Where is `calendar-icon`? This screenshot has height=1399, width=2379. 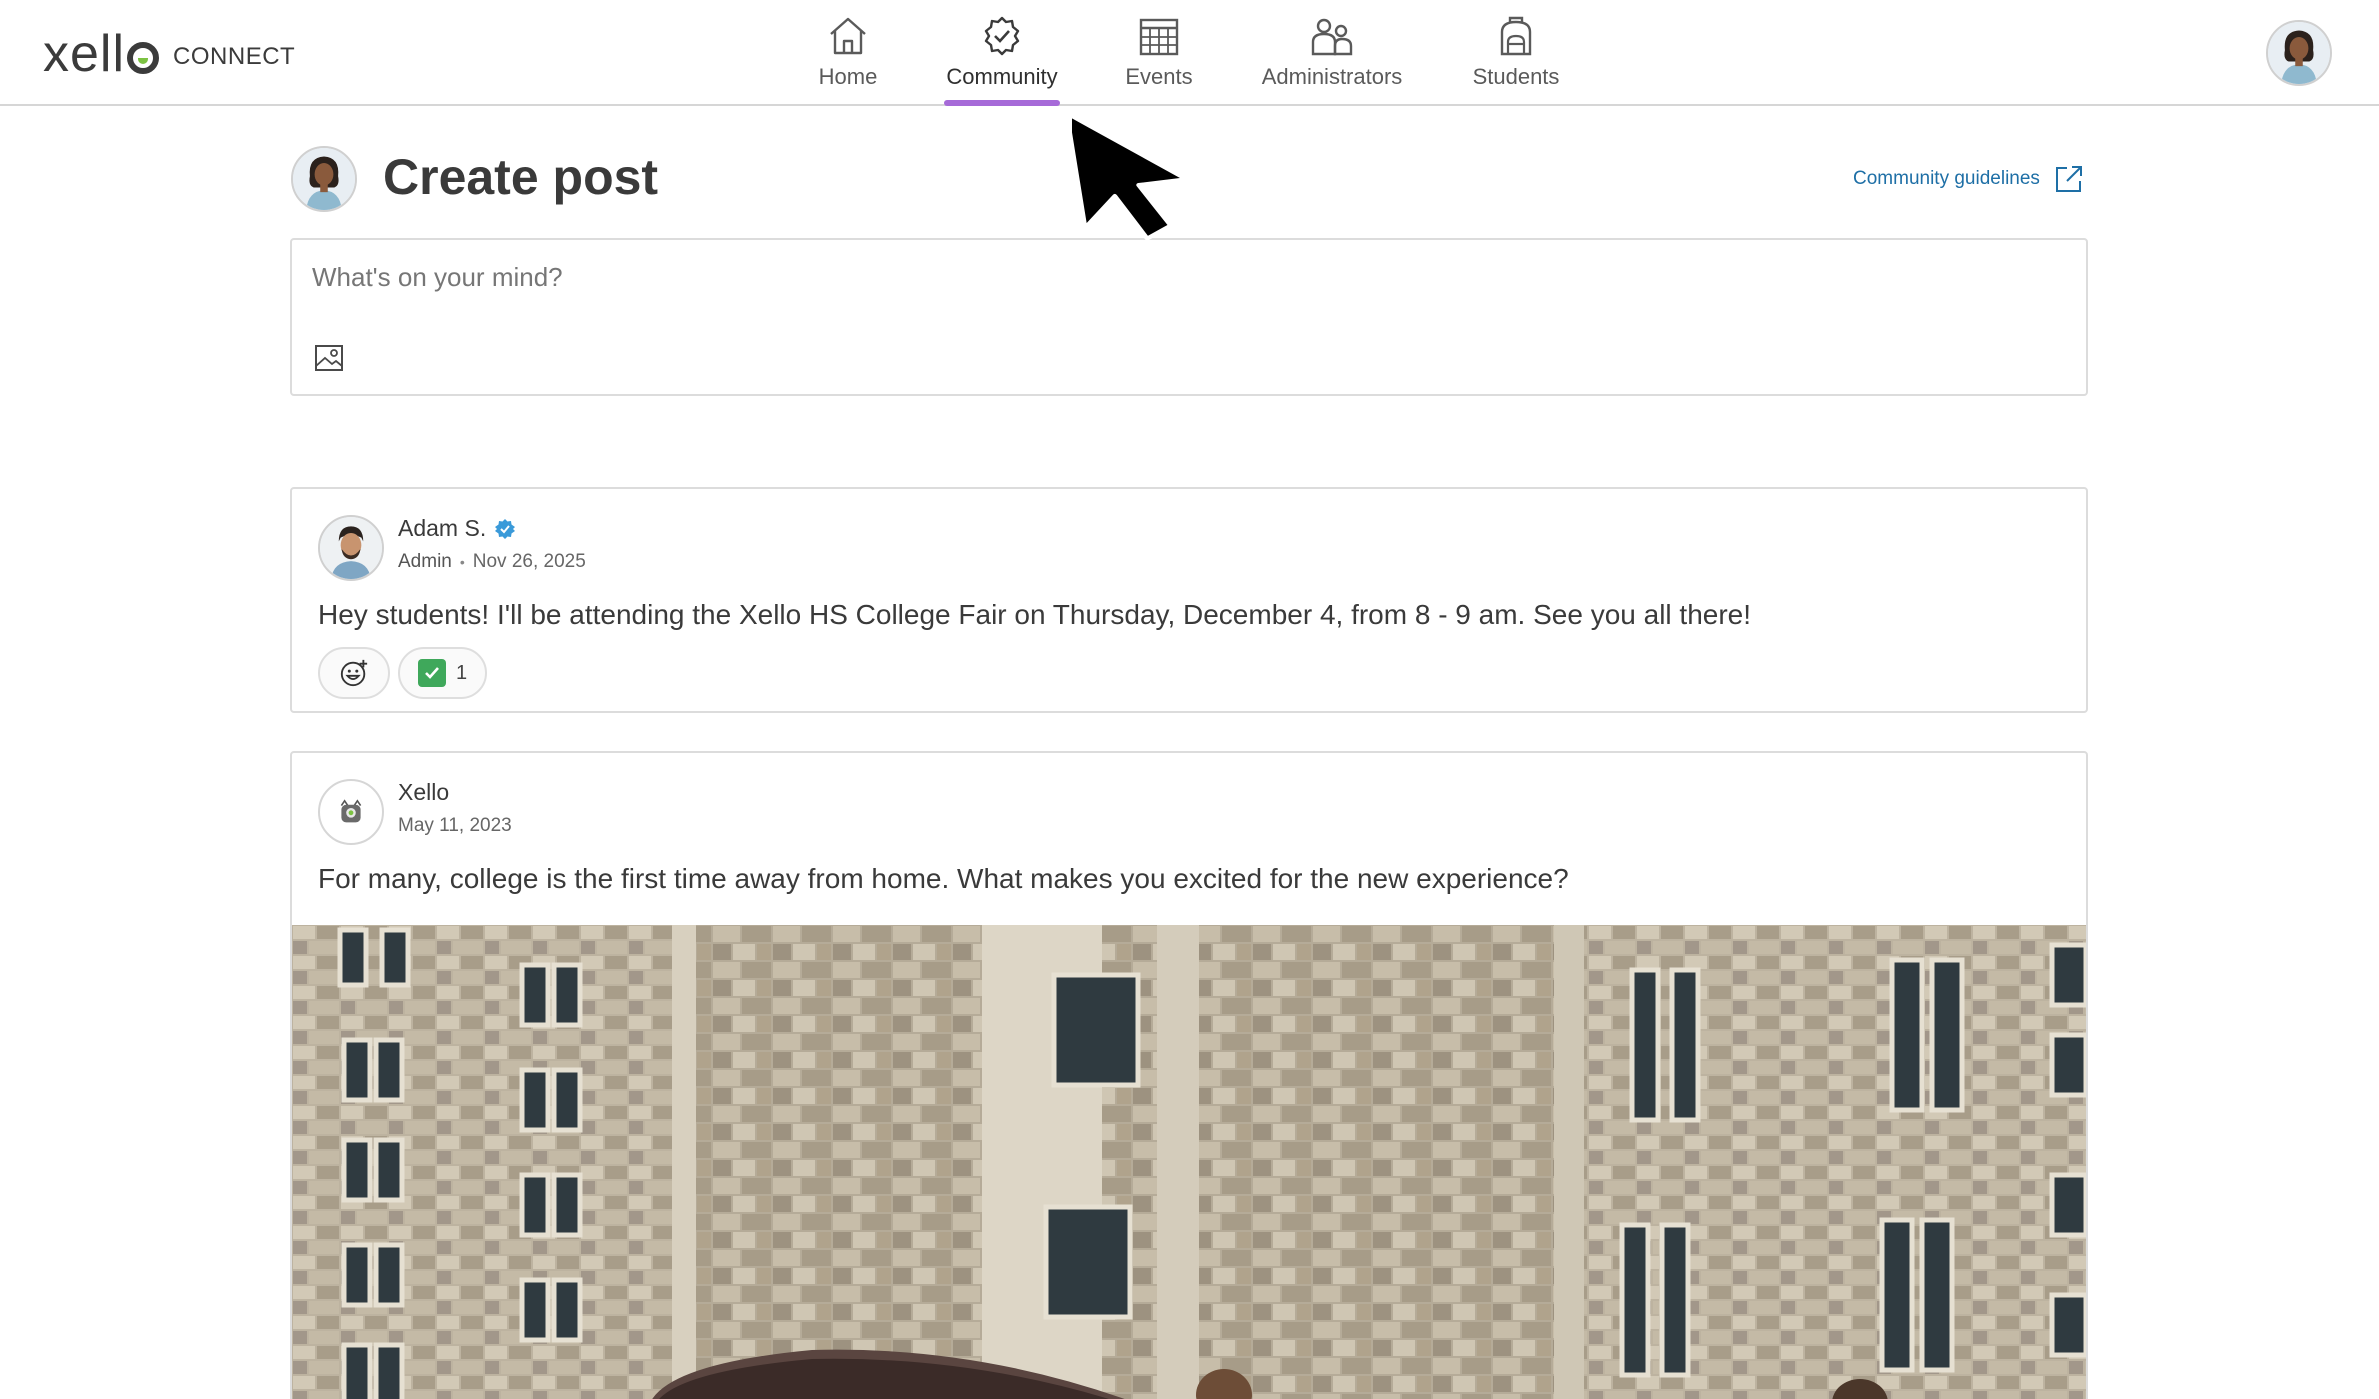 calendar-icon is located at coordinates (1159, 37).